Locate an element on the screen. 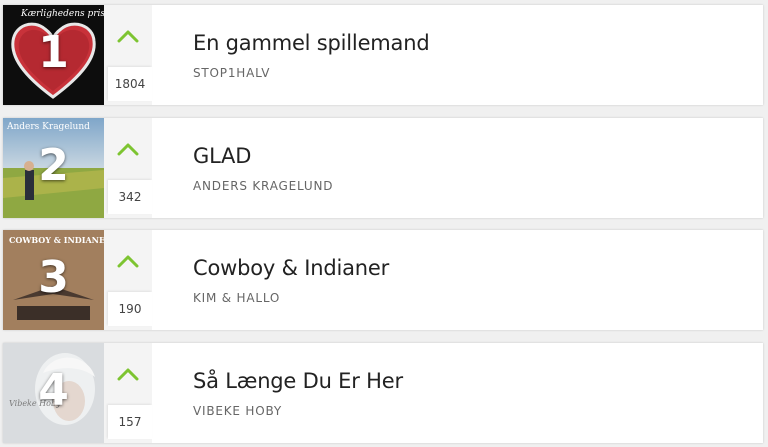 Image resolution: width=768 pixels, height=447 pixels. cover-caption: COWBOY & INDIANER is located at coordinates (56, 240).